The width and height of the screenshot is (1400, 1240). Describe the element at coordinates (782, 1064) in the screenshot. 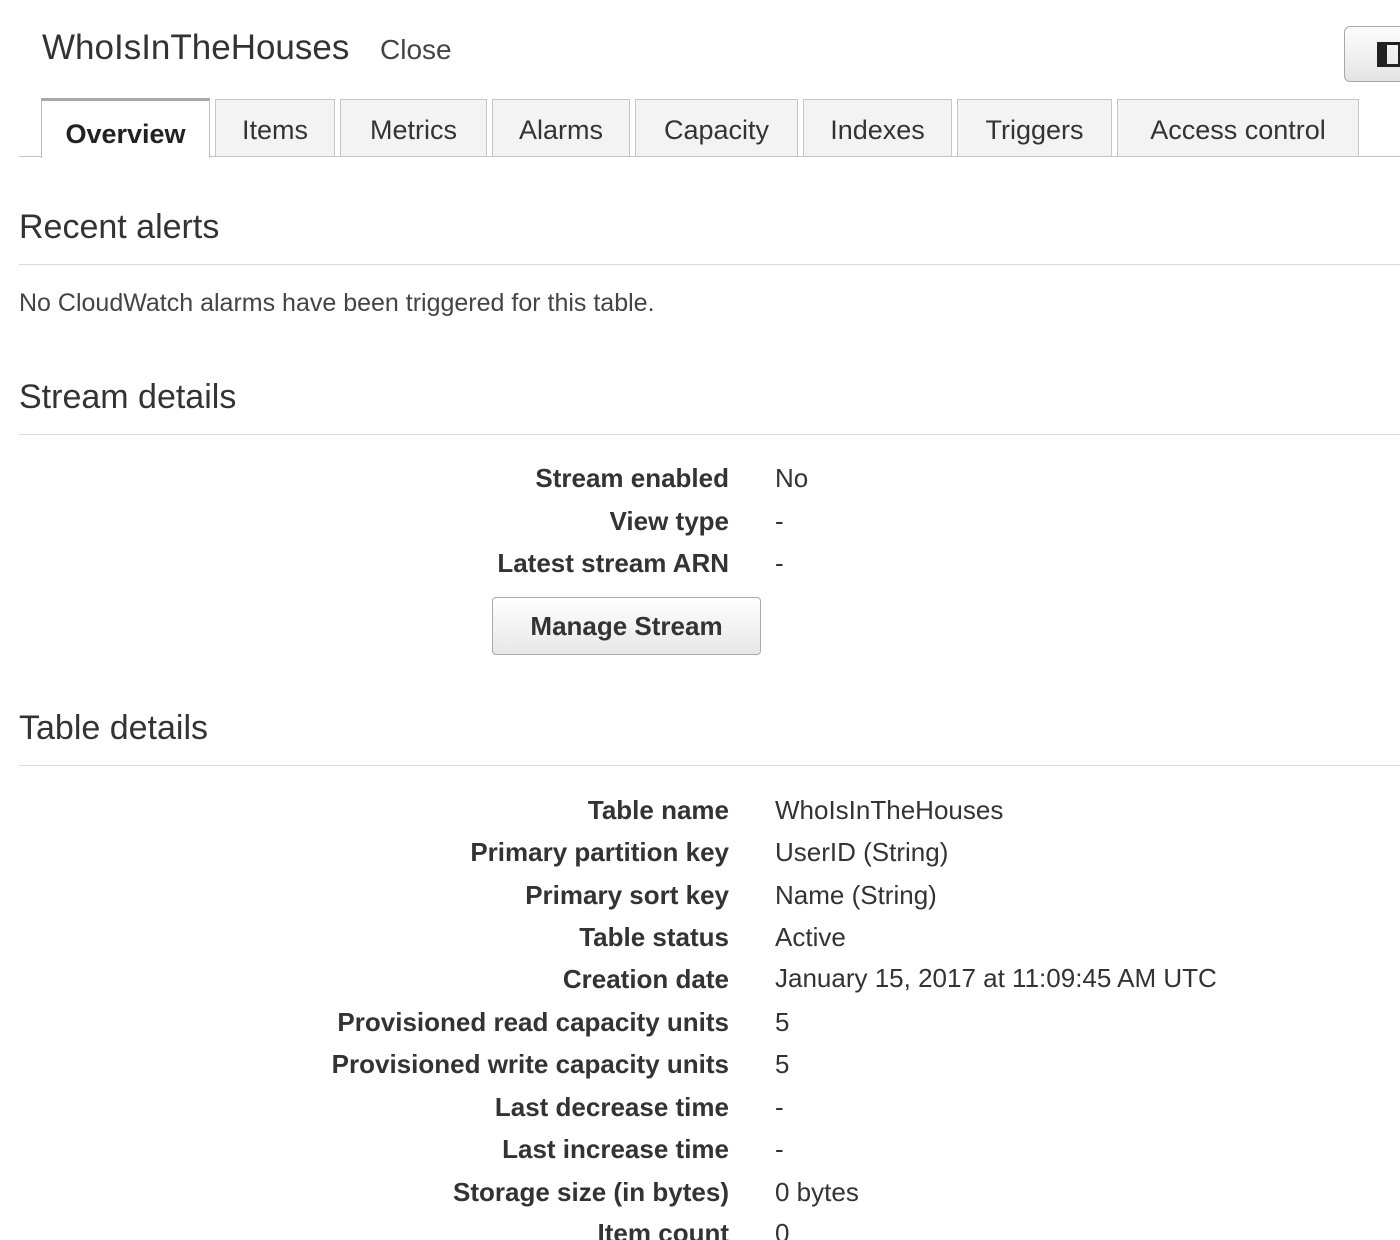

I see `provisioned-write-capacity-value: 5` at that location.